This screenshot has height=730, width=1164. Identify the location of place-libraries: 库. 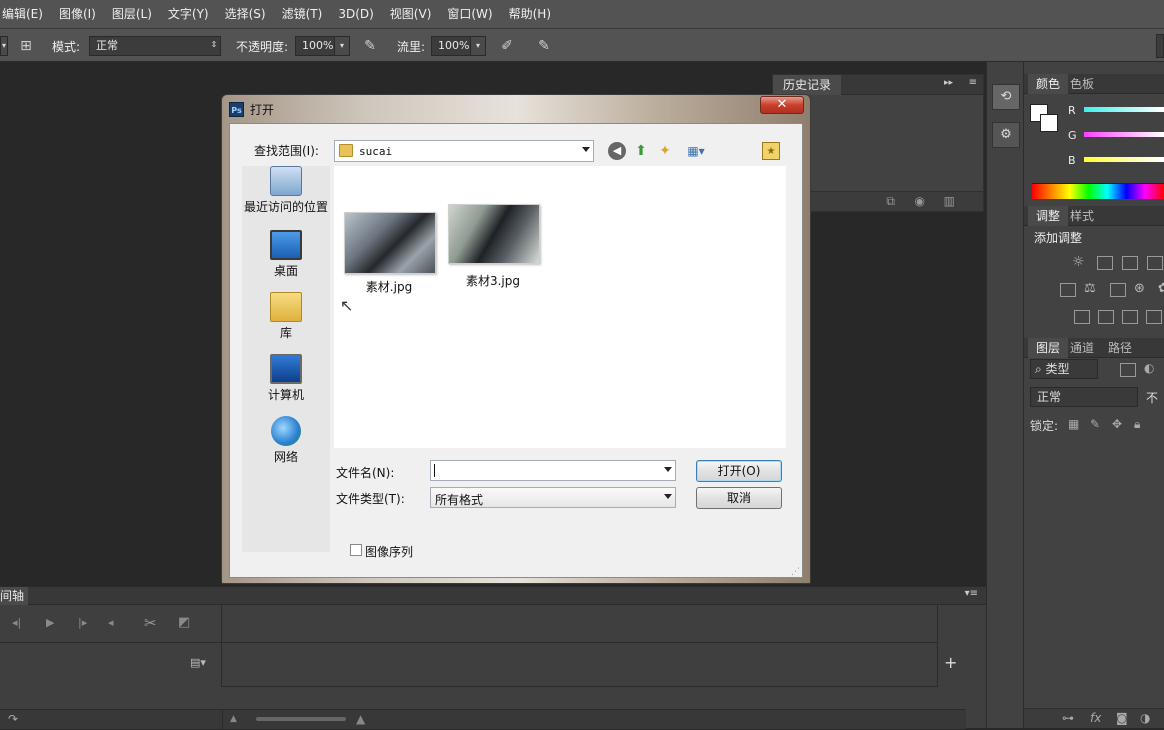
(286, 316).